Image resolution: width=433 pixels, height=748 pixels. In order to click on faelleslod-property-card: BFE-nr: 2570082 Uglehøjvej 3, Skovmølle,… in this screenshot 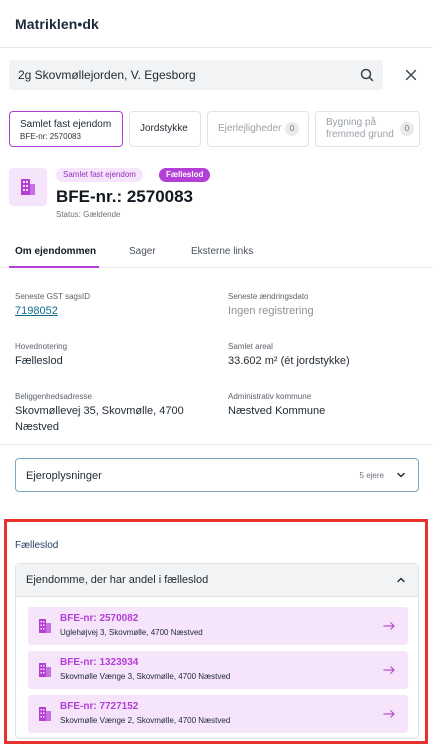, I will do `click(218, 626)`.